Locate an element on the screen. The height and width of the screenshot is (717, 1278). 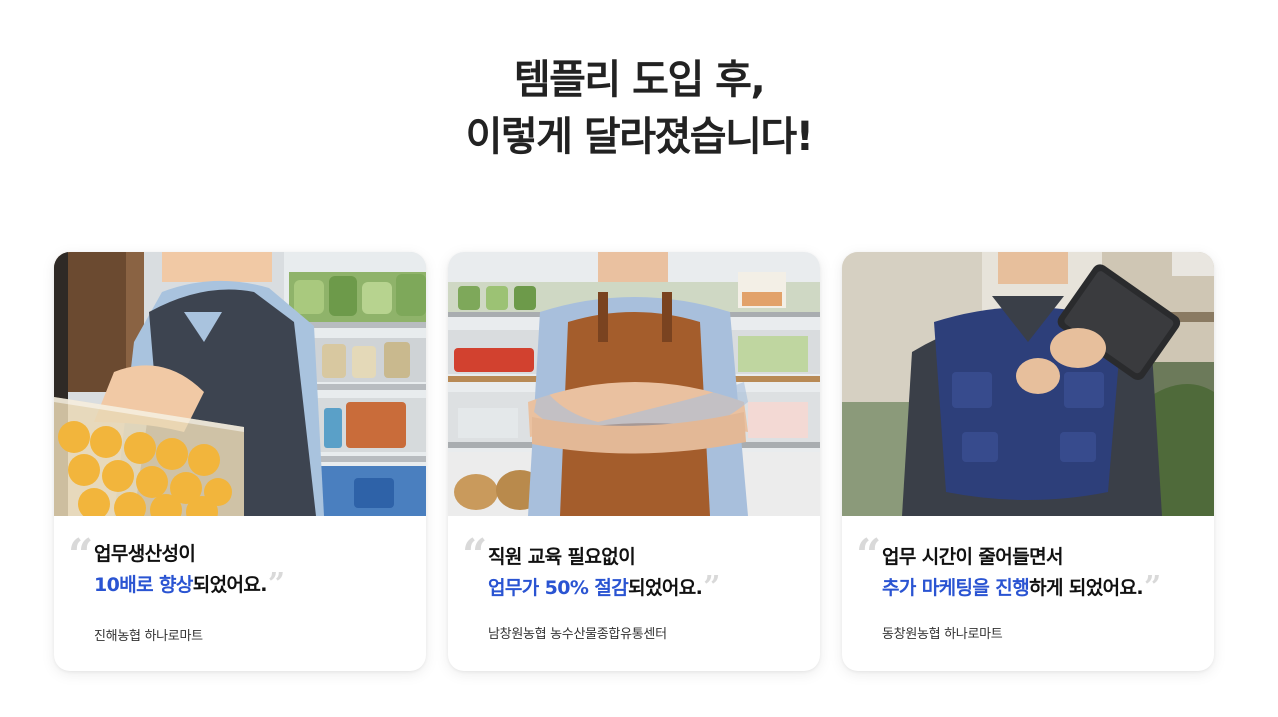
quote-line-1: 업무 시간이 줄어들면서 is located at coordinates (972, 557).